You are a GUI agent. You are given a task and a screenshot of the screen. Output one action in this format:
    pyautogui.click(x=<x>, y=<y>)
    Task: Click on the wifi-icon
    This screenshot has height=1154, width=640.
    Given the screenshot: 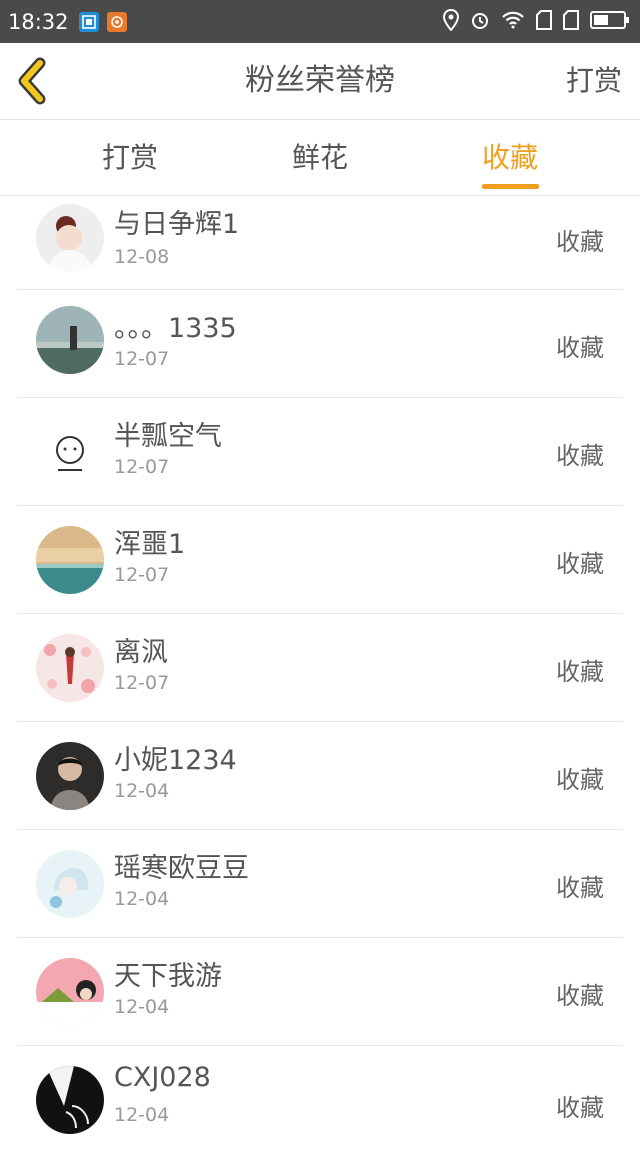 What is the action you would take?
    pyautogui.click(x=513, y=22)
    